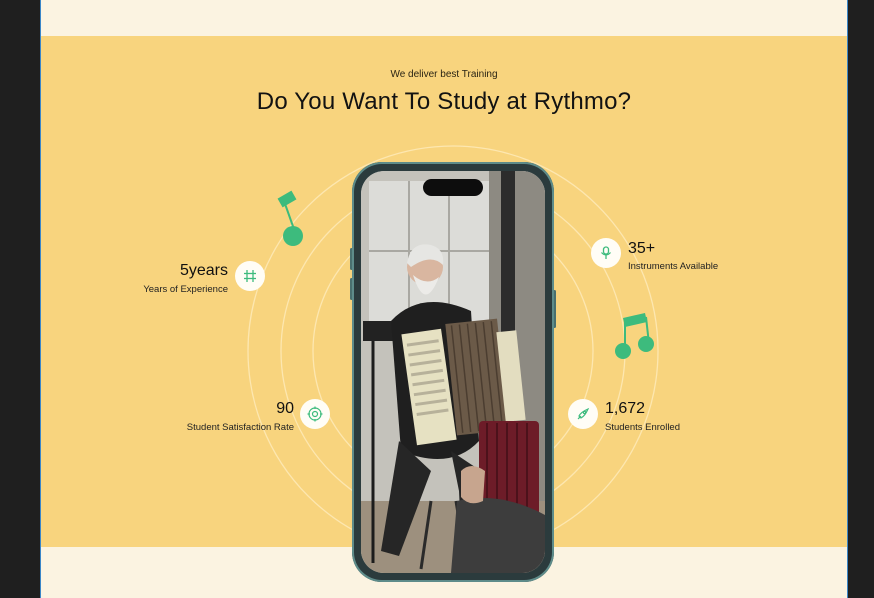 The height and width of the screenshot is (598, 874). Describe the element at coordinates (634, 336) in the screenshot. I see `double-music-note-icon` at that location.